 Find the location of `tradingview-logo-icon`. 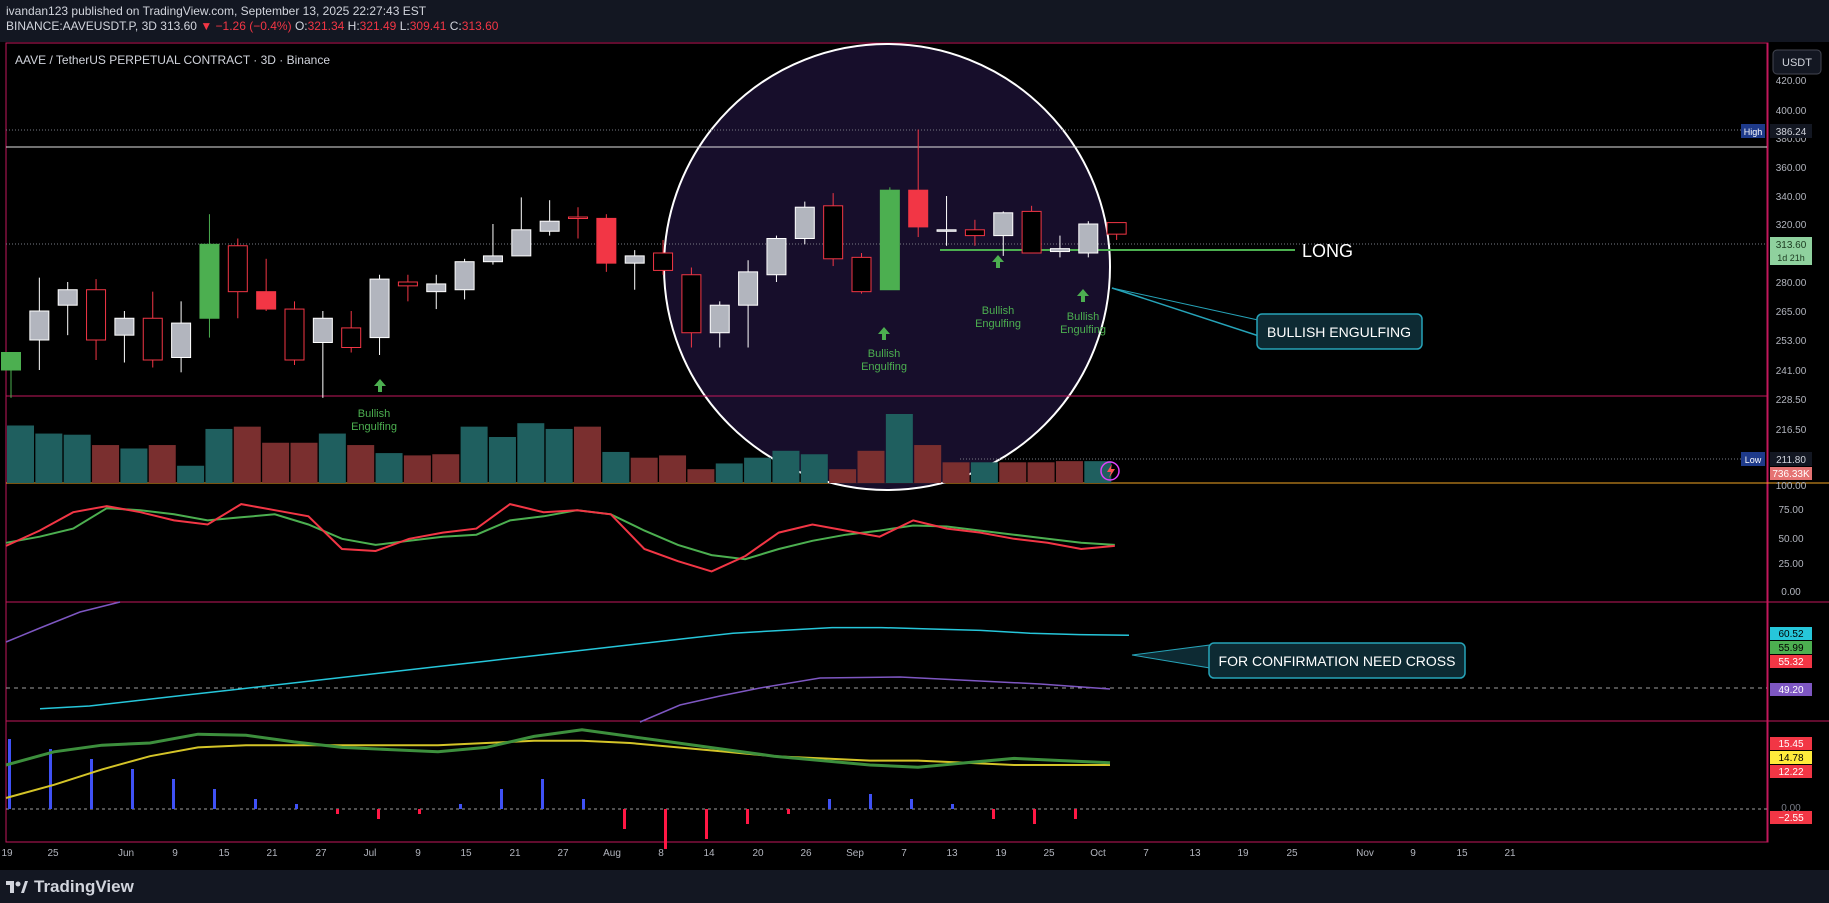

tradingview-logo-icon is located at coordinates (17, 886).